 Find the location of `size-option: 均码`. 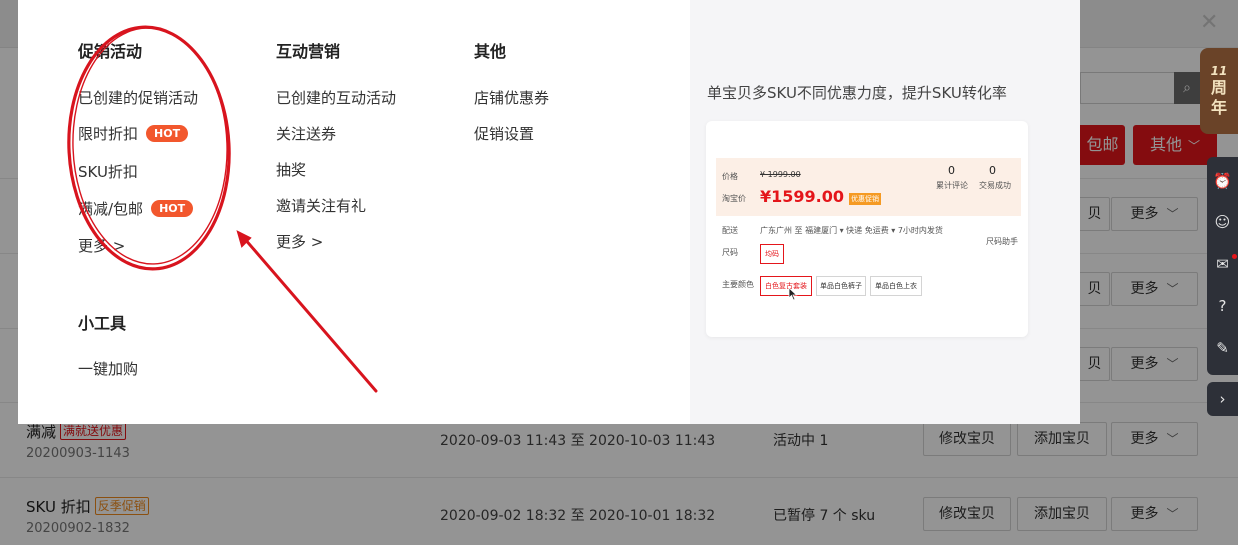

size-option: 均码 is located at coordinates (772, 254).